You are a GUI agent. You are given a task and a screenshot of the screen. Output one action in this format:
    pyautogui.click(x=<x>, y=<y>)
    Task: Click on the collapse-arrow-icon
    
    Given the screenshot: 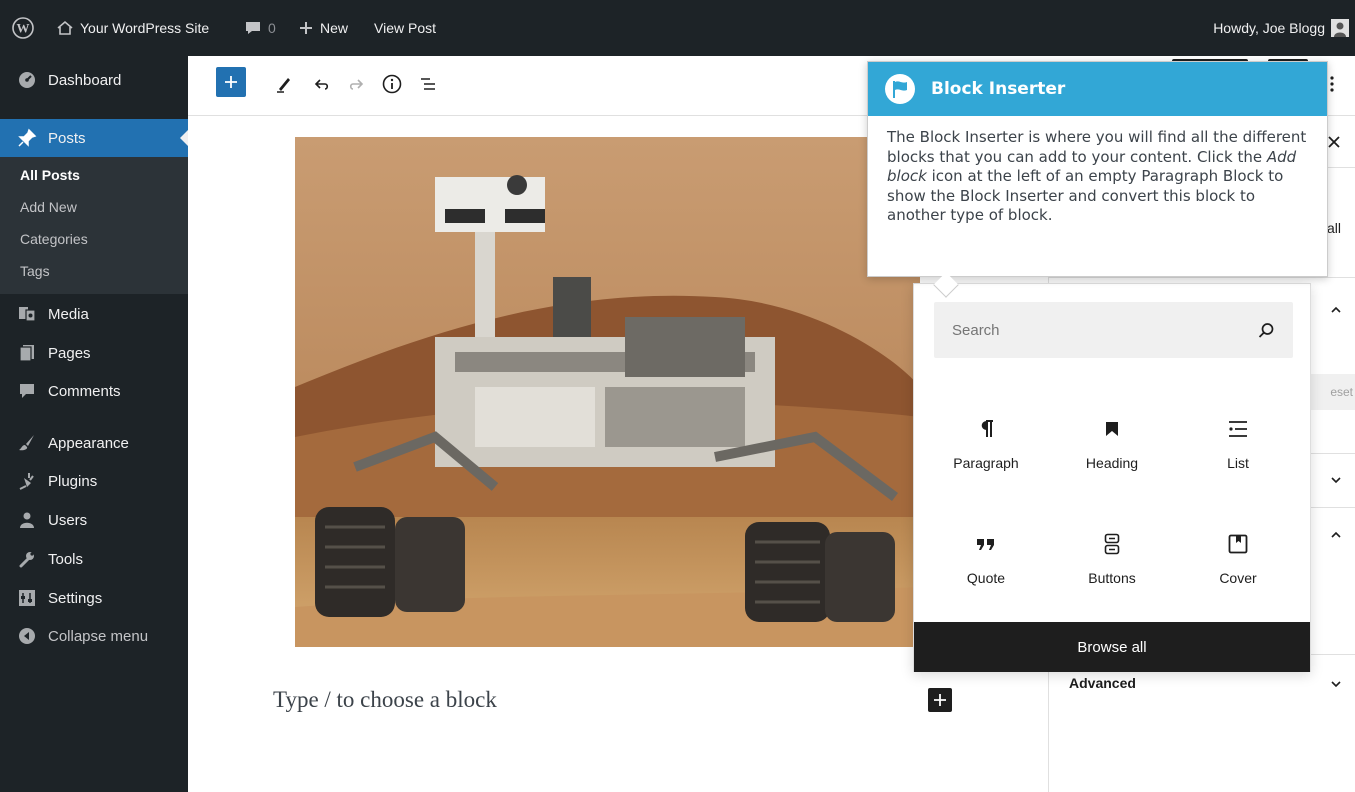 What is the action you would take?
    pyautogui.click(x=27, y=636)
    